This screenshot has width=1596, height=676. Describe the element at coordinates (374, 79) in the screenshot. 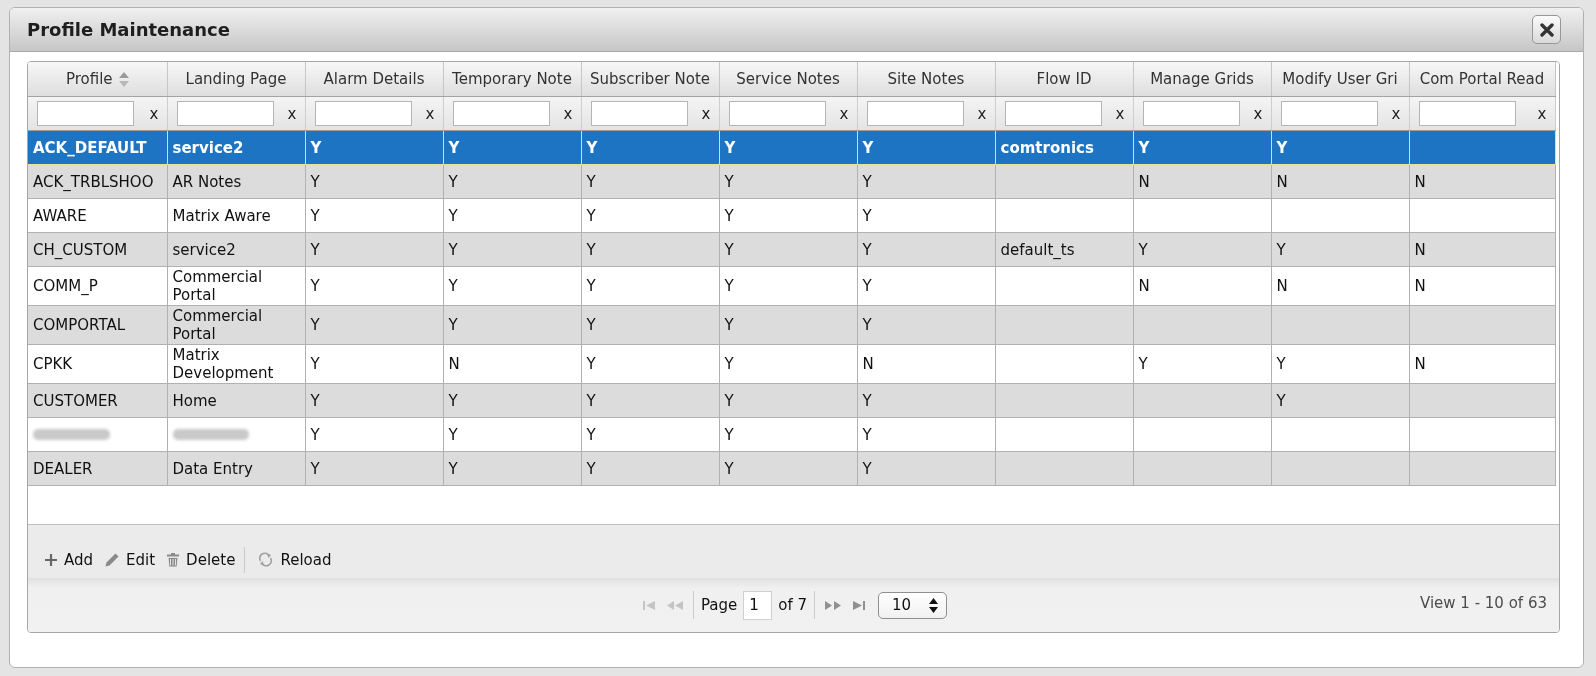

I see `column-header: Alarm Details` at that location.